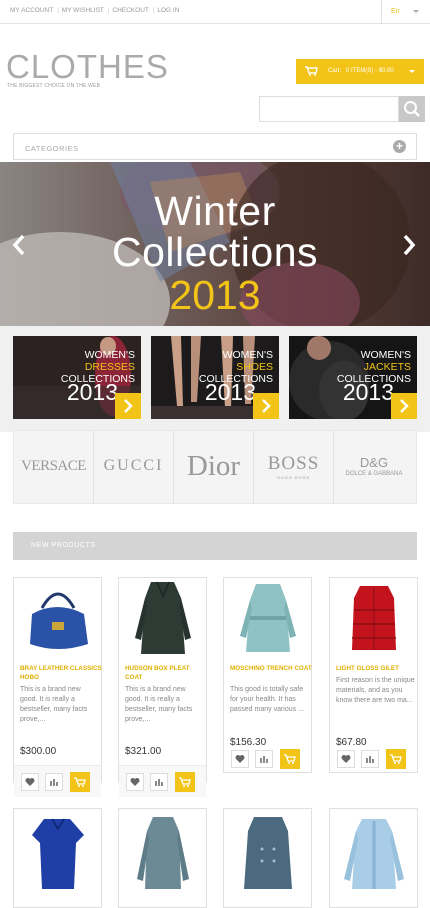  I want to click on brand-versace: VERSACE, so click(54, 467).